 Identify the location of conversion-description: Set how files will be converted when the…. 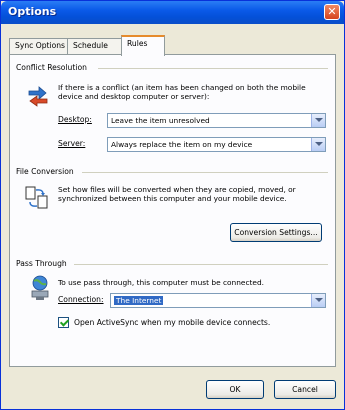
(177, 194).